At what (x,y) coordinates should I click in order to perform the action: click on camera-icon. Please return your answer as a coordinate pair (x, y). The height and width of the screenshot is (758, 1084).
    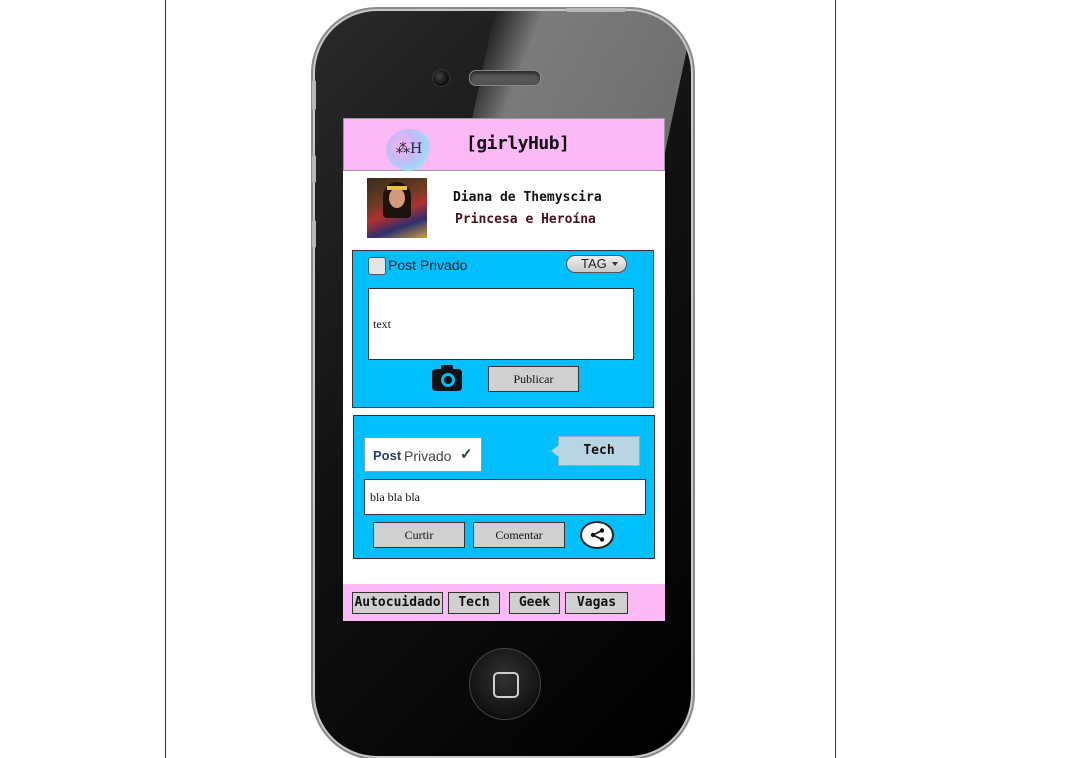
    Looking at the image, I should click on (447, 378).